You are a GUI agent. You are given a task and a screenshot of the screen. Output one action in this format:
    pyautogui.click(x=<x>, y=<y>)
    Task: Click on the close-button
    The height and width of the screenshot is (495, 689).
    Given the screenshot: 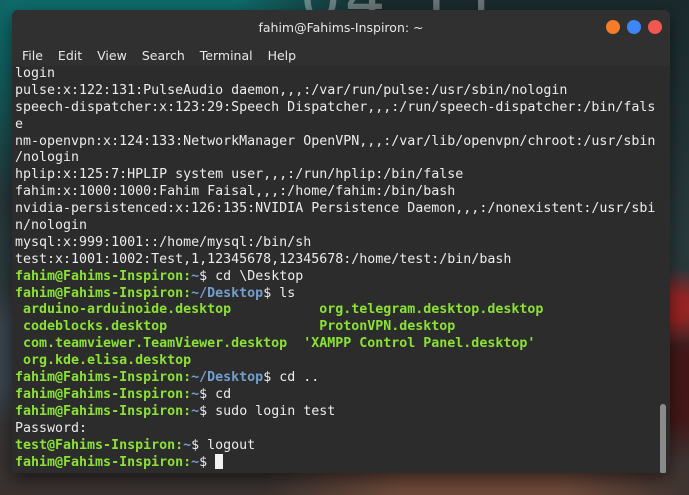 What is the action you would take?
    pyautogui.click(x=655, y=27)
    